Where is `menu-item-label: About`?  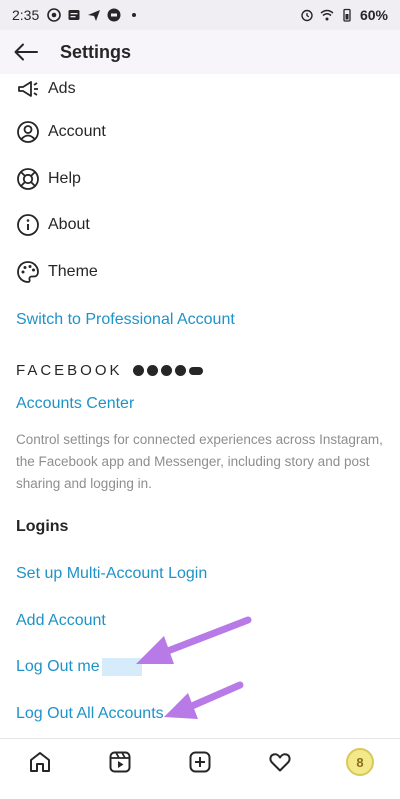 menu-item-label: About is located at coordinates (69, 224).